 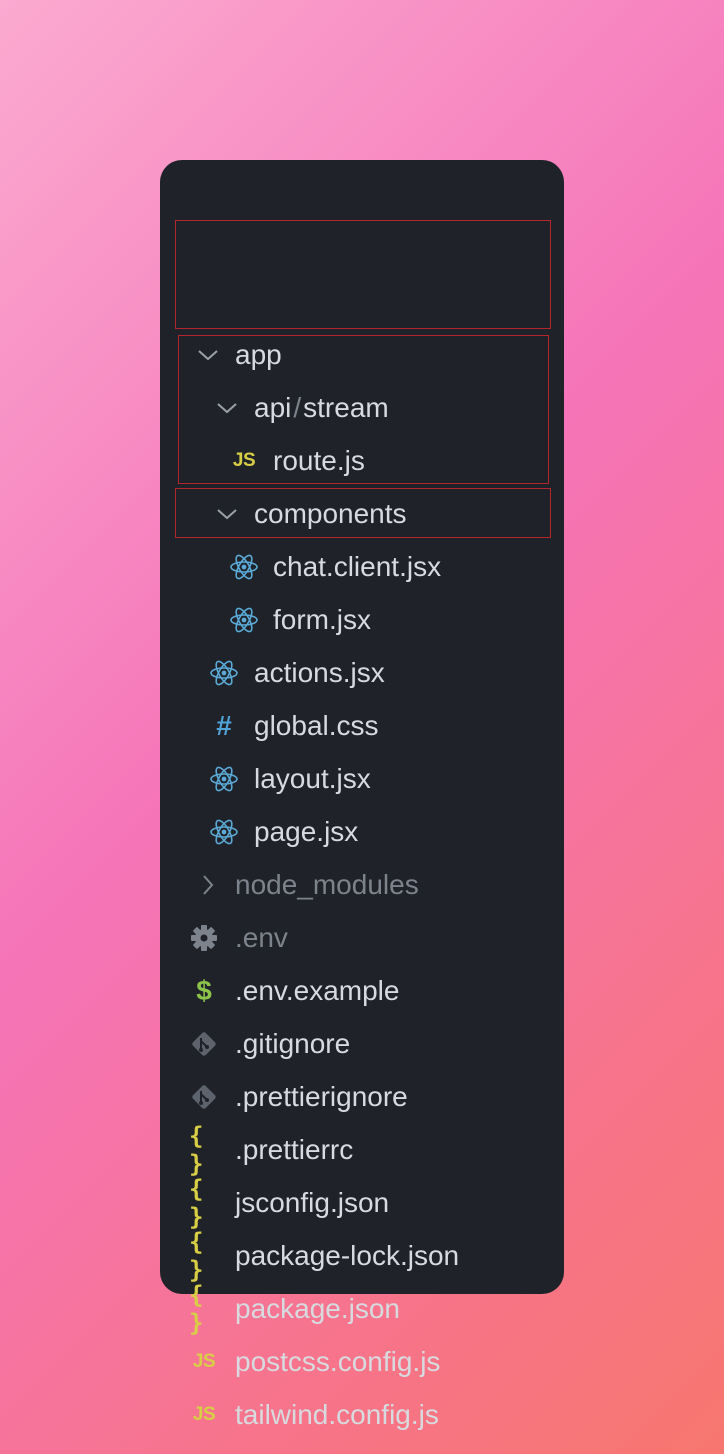 I want to click on file-prettierrc: { } .prettierrc, so click(x=362, y=1149).